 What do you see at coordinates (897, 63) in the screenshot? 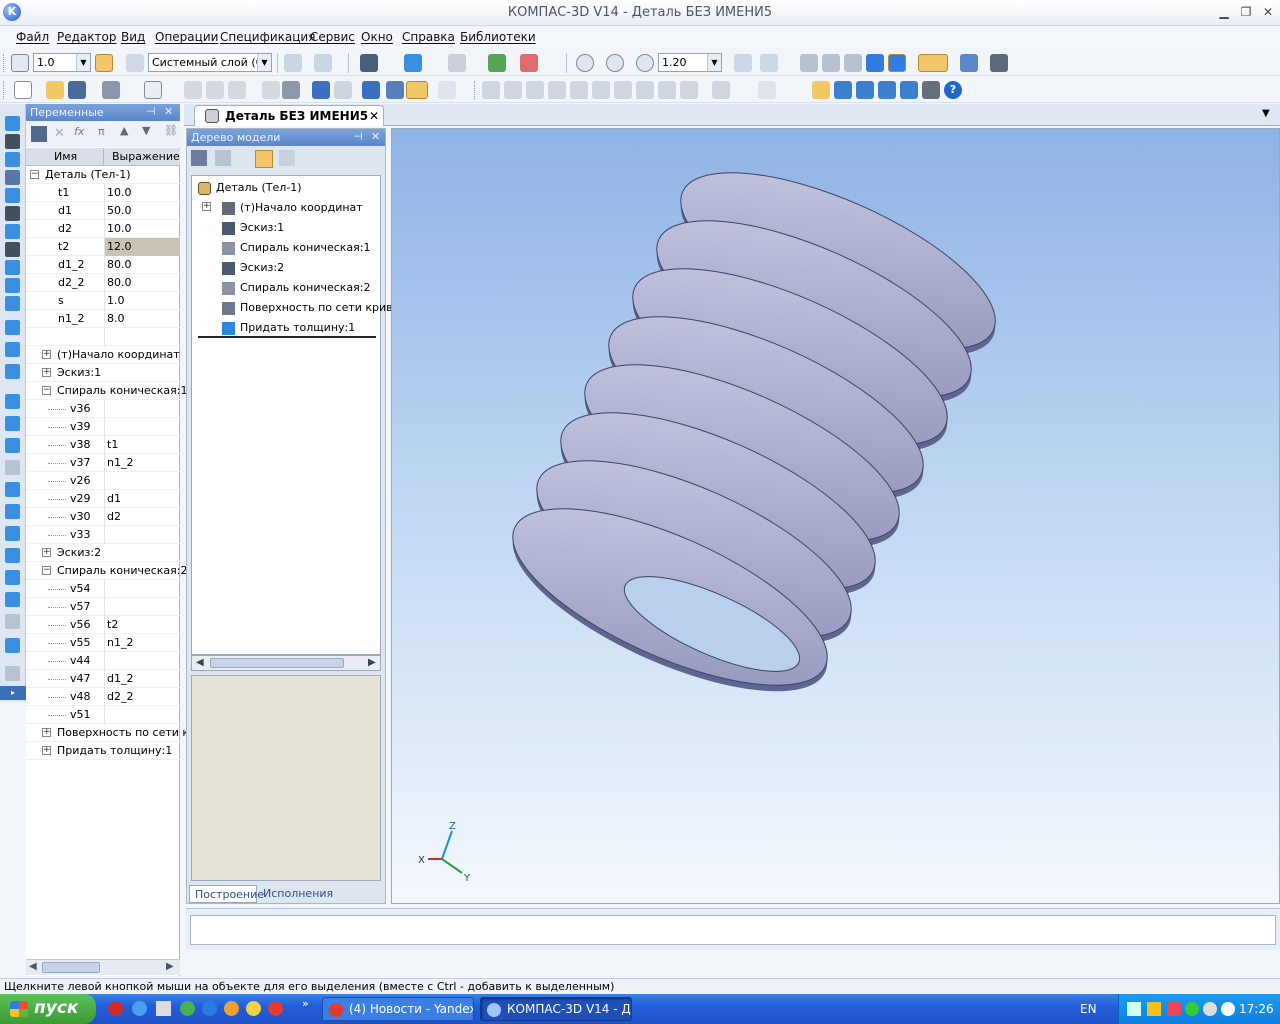
I see `view-shaded-edges-icon` at bounding box center [897, 63].